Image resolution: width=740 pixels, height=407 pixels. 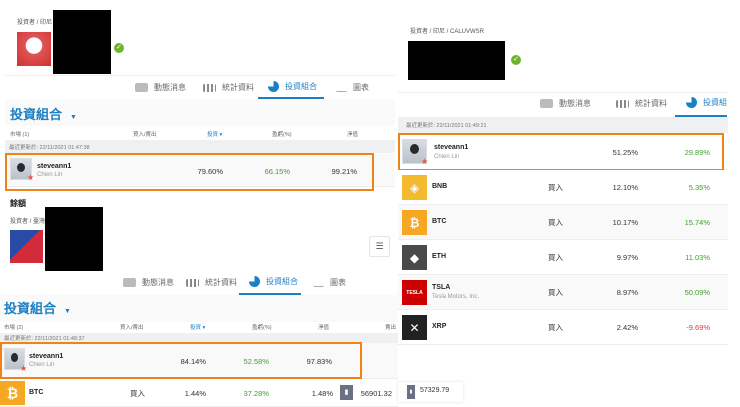 What do you see at coordinates (456, 297) in the screenshot?
I see `asset-name: Tesla Motors, Inc.` at bounding box center [456, 297].